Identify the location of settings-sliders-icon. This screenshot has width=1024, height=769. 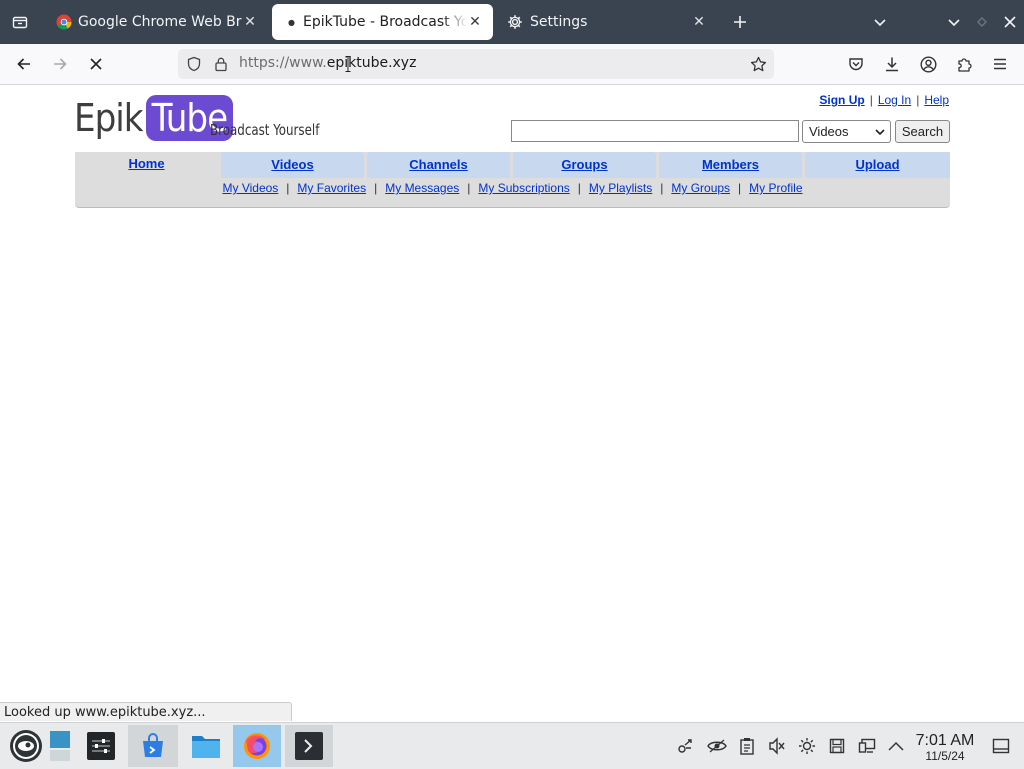
(101, 746).